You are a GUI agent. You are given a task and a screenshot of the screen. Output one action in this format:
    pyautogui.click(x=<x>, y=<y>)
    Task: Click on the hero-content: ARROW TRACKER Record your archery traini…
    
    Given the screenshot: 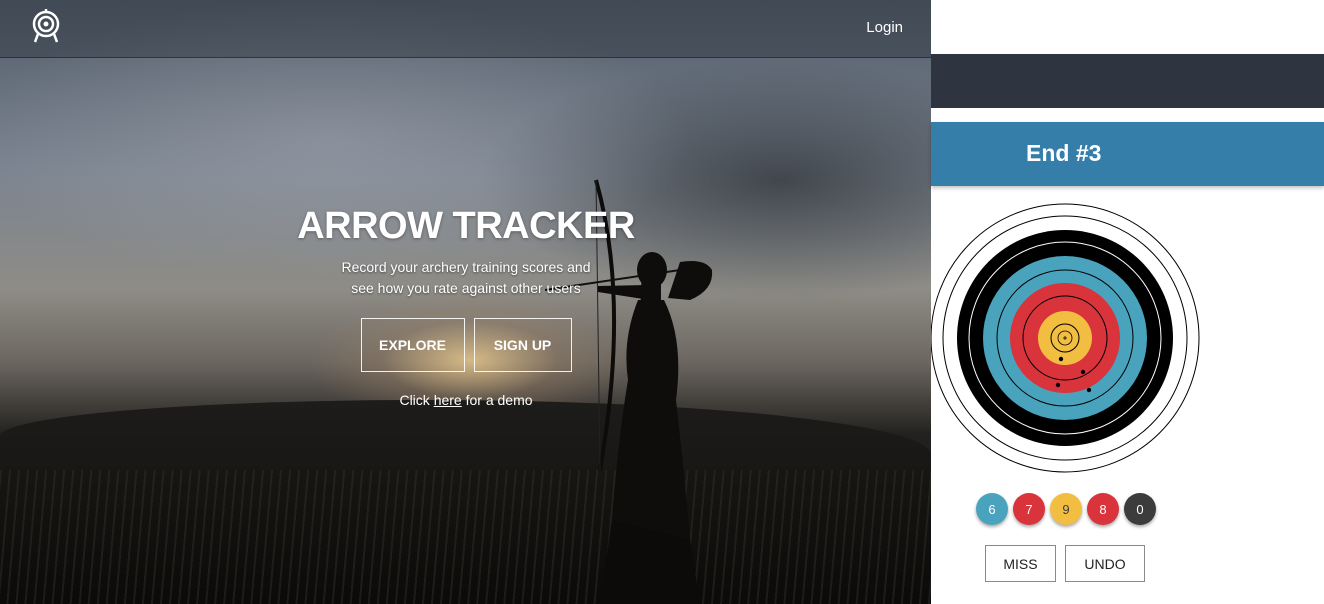 What is the action you would take?
    pyautogui.click(x=466, y=305)
    